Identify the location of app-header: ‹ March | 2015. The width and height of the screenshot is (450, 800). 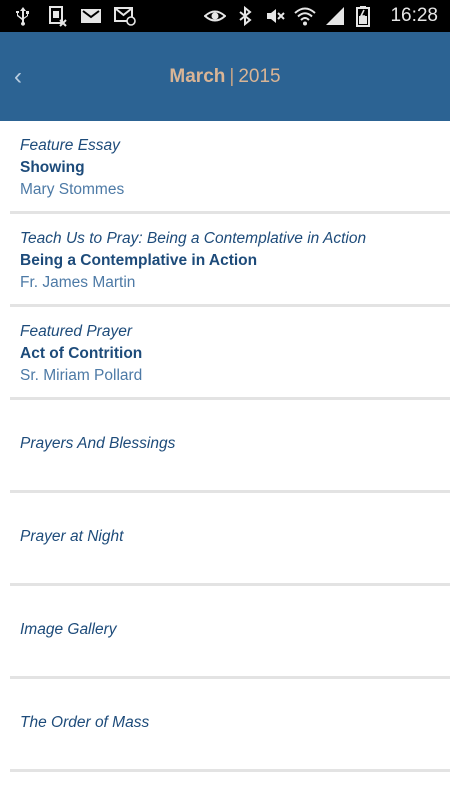
(225, 76).